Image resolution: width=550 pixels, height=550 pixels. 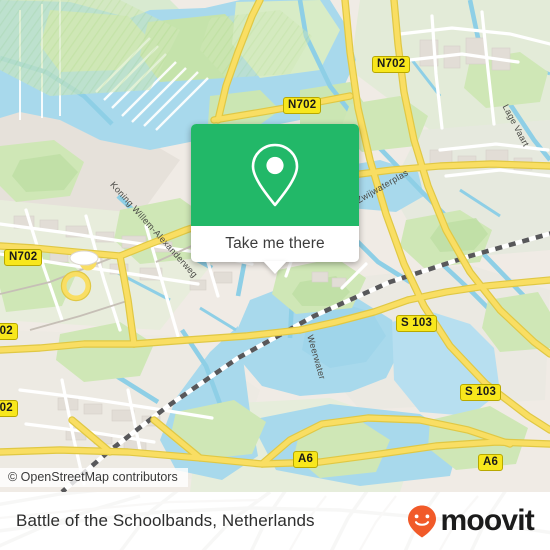 I want to click on osm-attribution: © OpenStreetMap contributors, so click(x=94, y=477).